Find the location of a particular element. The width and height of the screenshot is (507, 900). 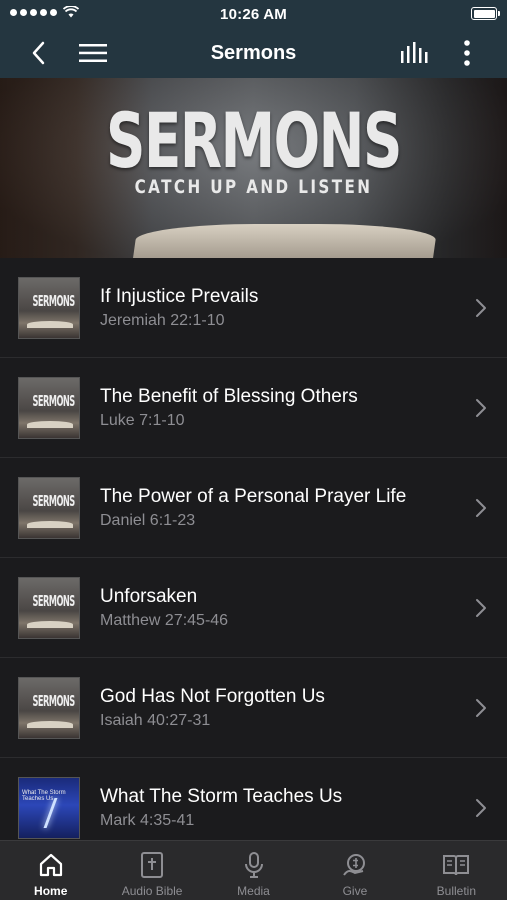

chevron-left-icon is located at coordinates (38, 53).